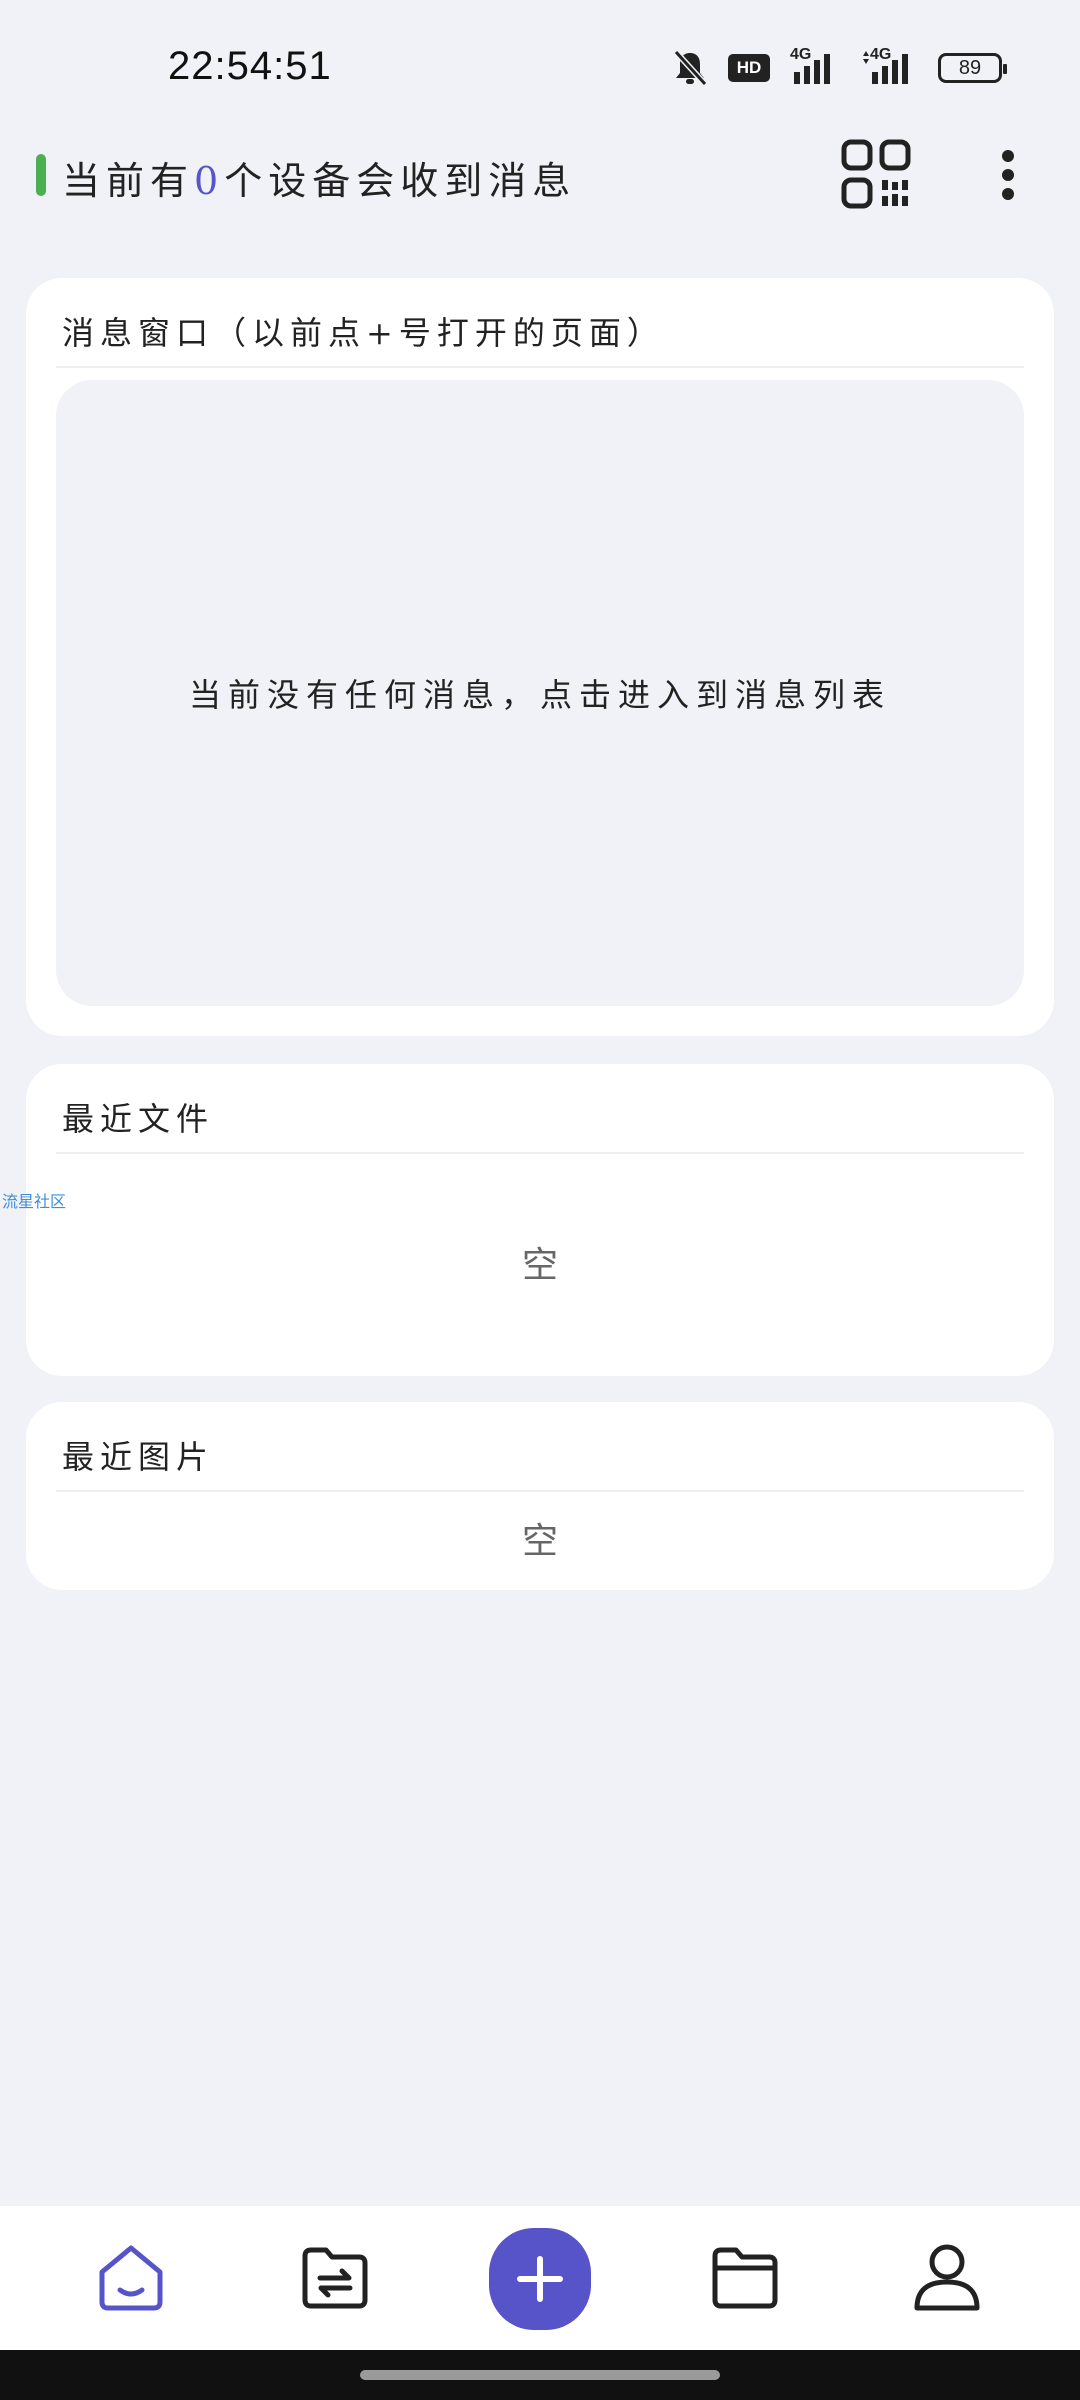 Image resolution: width=1080 pixels, height=2400 pixels. I want to click on status-bar: 22:54:51 HD 4G 4G 89, so click(540, 65).